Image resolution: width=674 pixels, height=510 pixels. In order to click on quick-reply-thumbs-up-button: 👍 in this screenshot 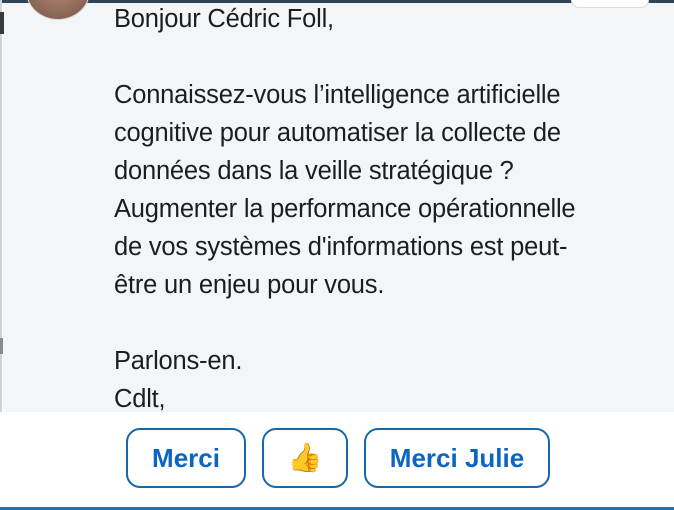, I will do `click(305, 458)`.